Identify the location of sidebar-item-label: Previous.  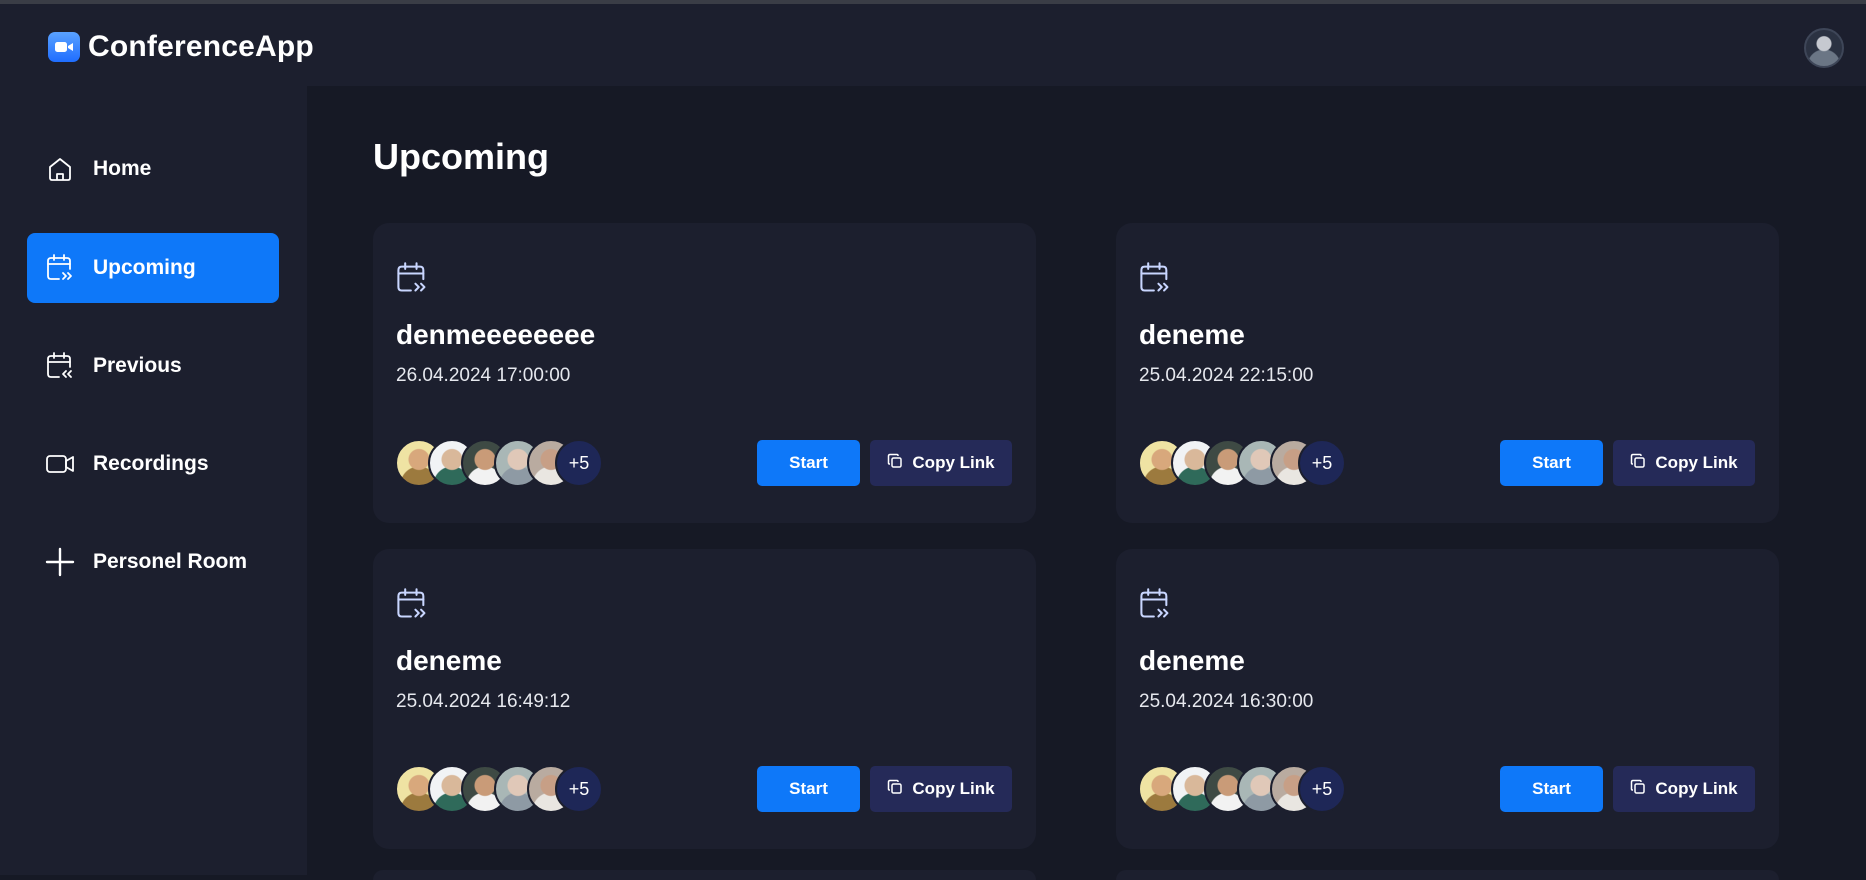
(137, 365).